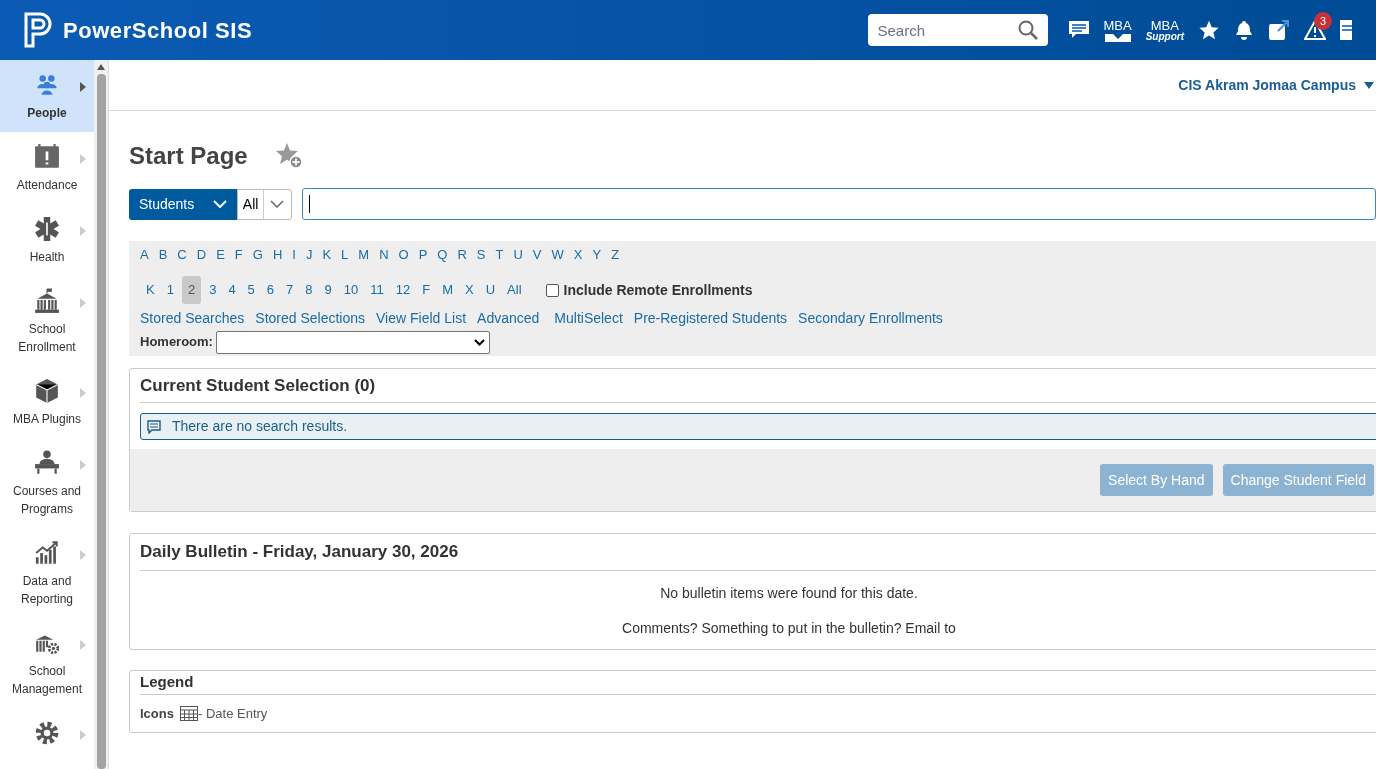 The width and height of the screenshot is (1376, 769). What do you see at coordinates (351, 290) in the screenshot?
I see `grade-link: 10` at bounding box center [351, 290].